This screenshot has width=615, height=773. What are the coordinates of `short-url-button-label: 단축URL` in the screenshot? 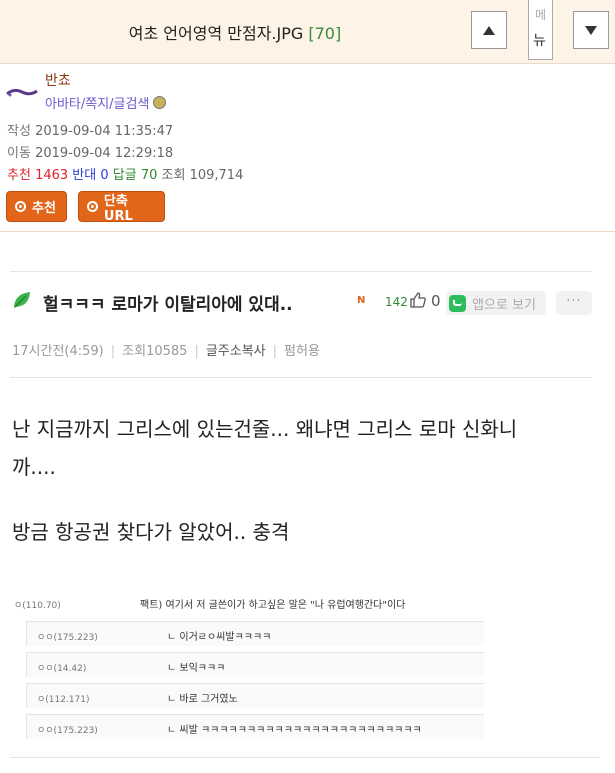 It's located at (118, 208).